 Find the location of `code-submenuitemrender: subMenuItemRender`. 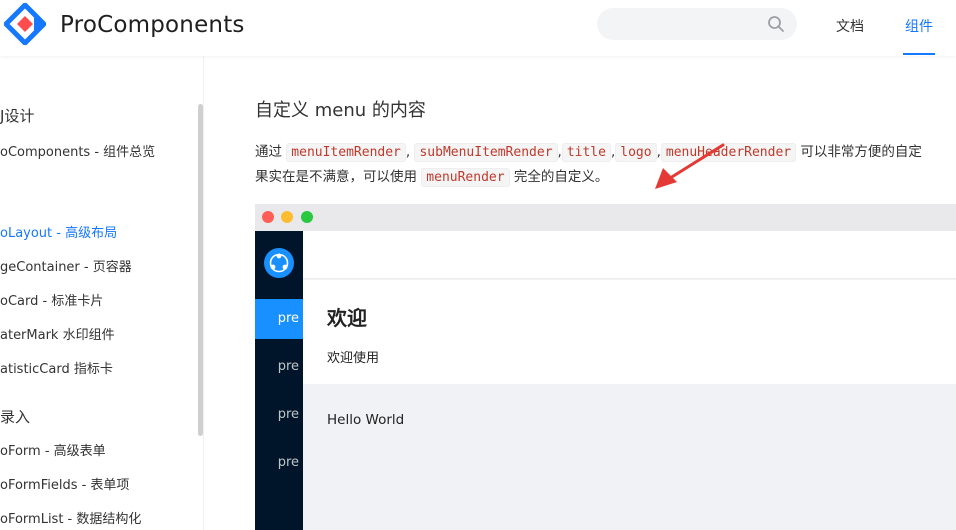

code-submenuitemrender: subMenuItemRender is located at coordinates (486, 152).